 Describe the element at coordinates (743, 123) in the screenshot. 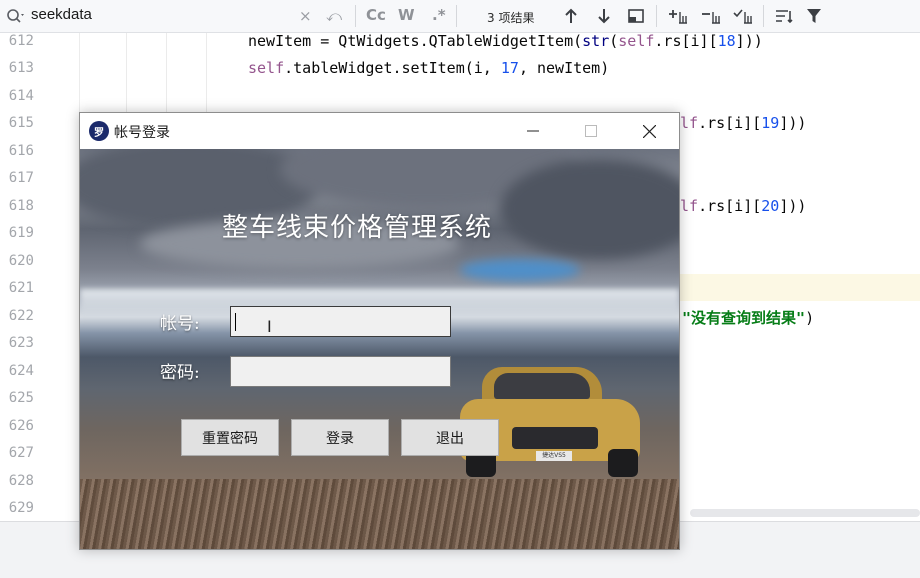

I see `code-line-615: lf.rs[i][19]))` at that location.